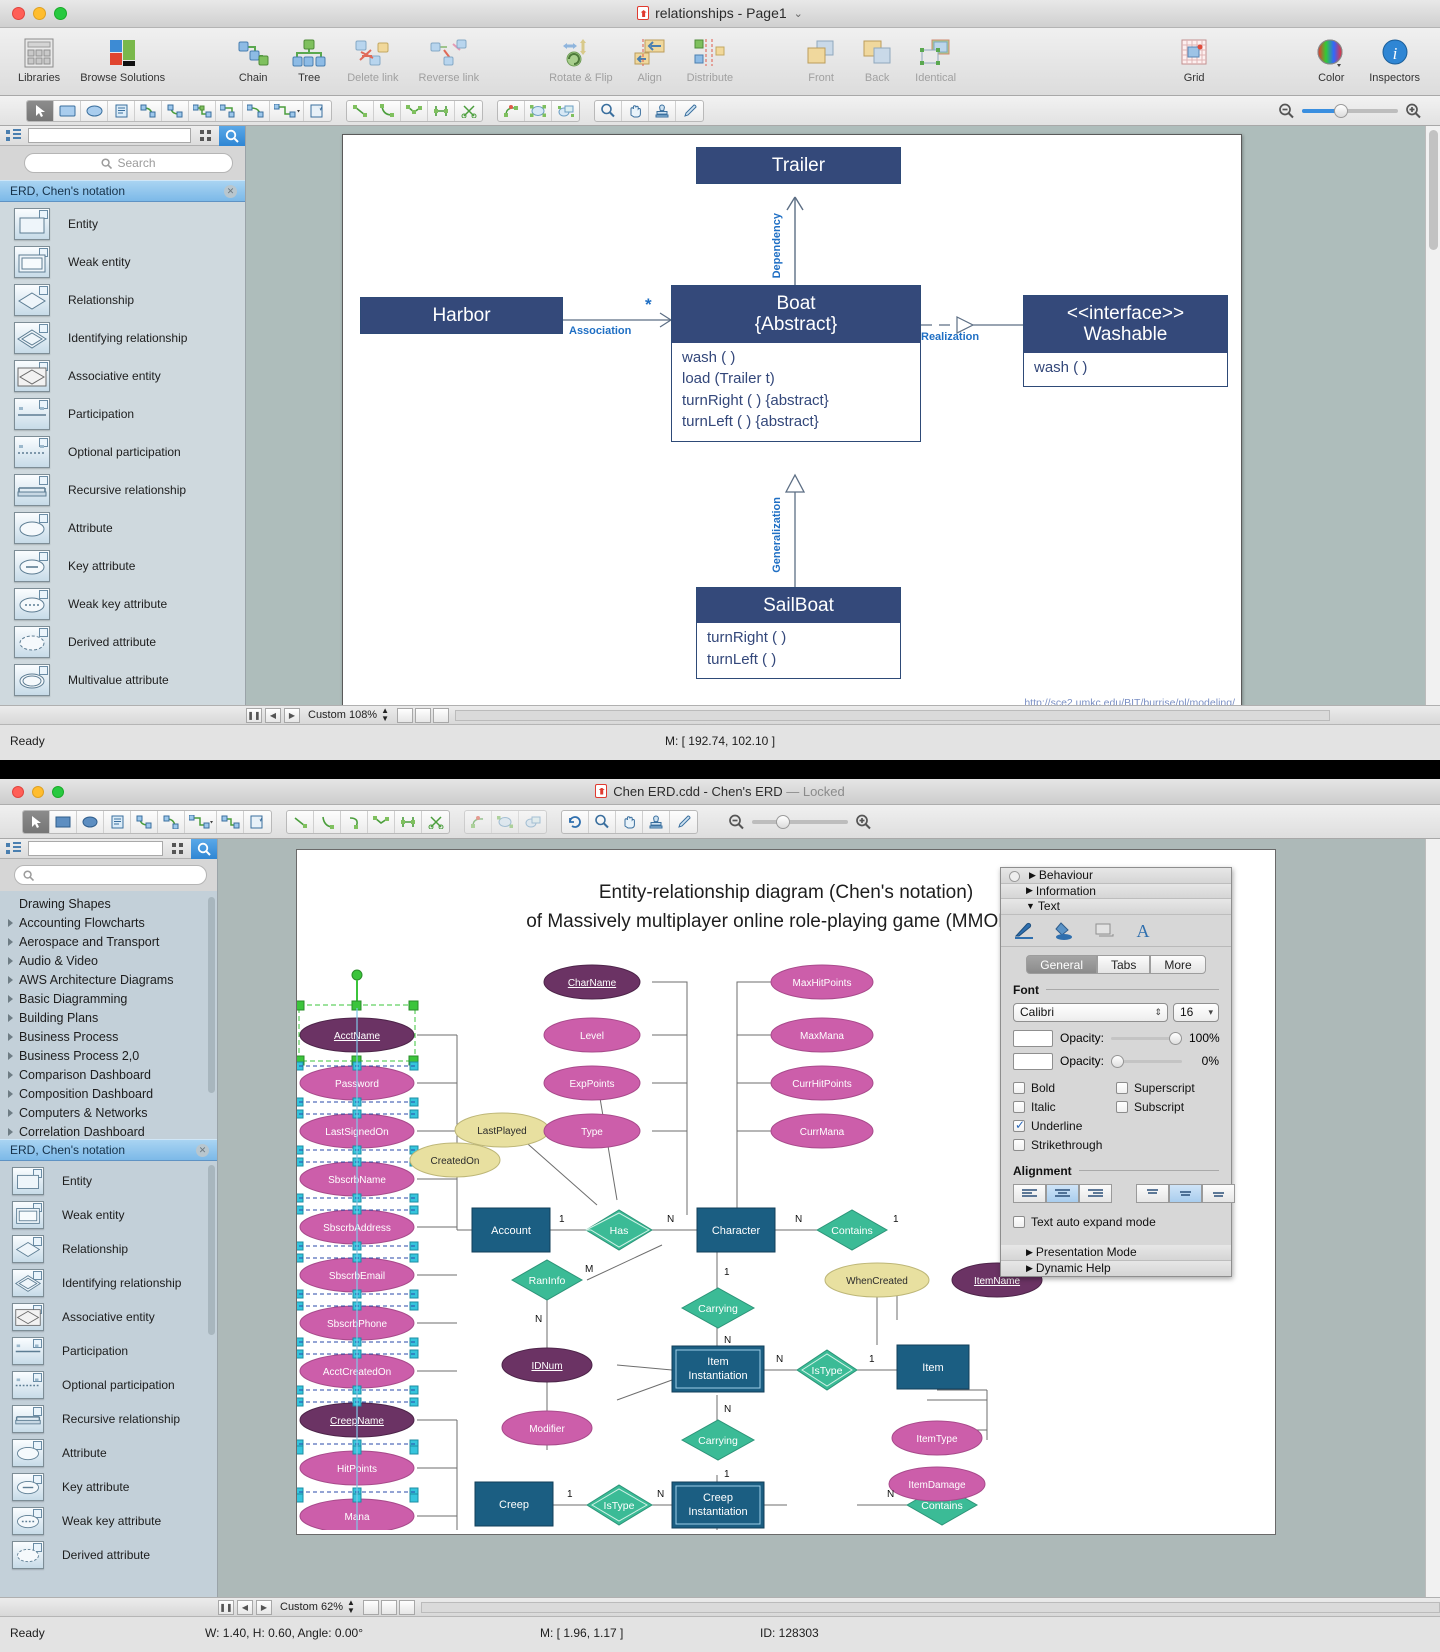 The height and width of the screenshot is (1652, 1440). I want to click on checkbox-italic-box, so click(1019, 1107).